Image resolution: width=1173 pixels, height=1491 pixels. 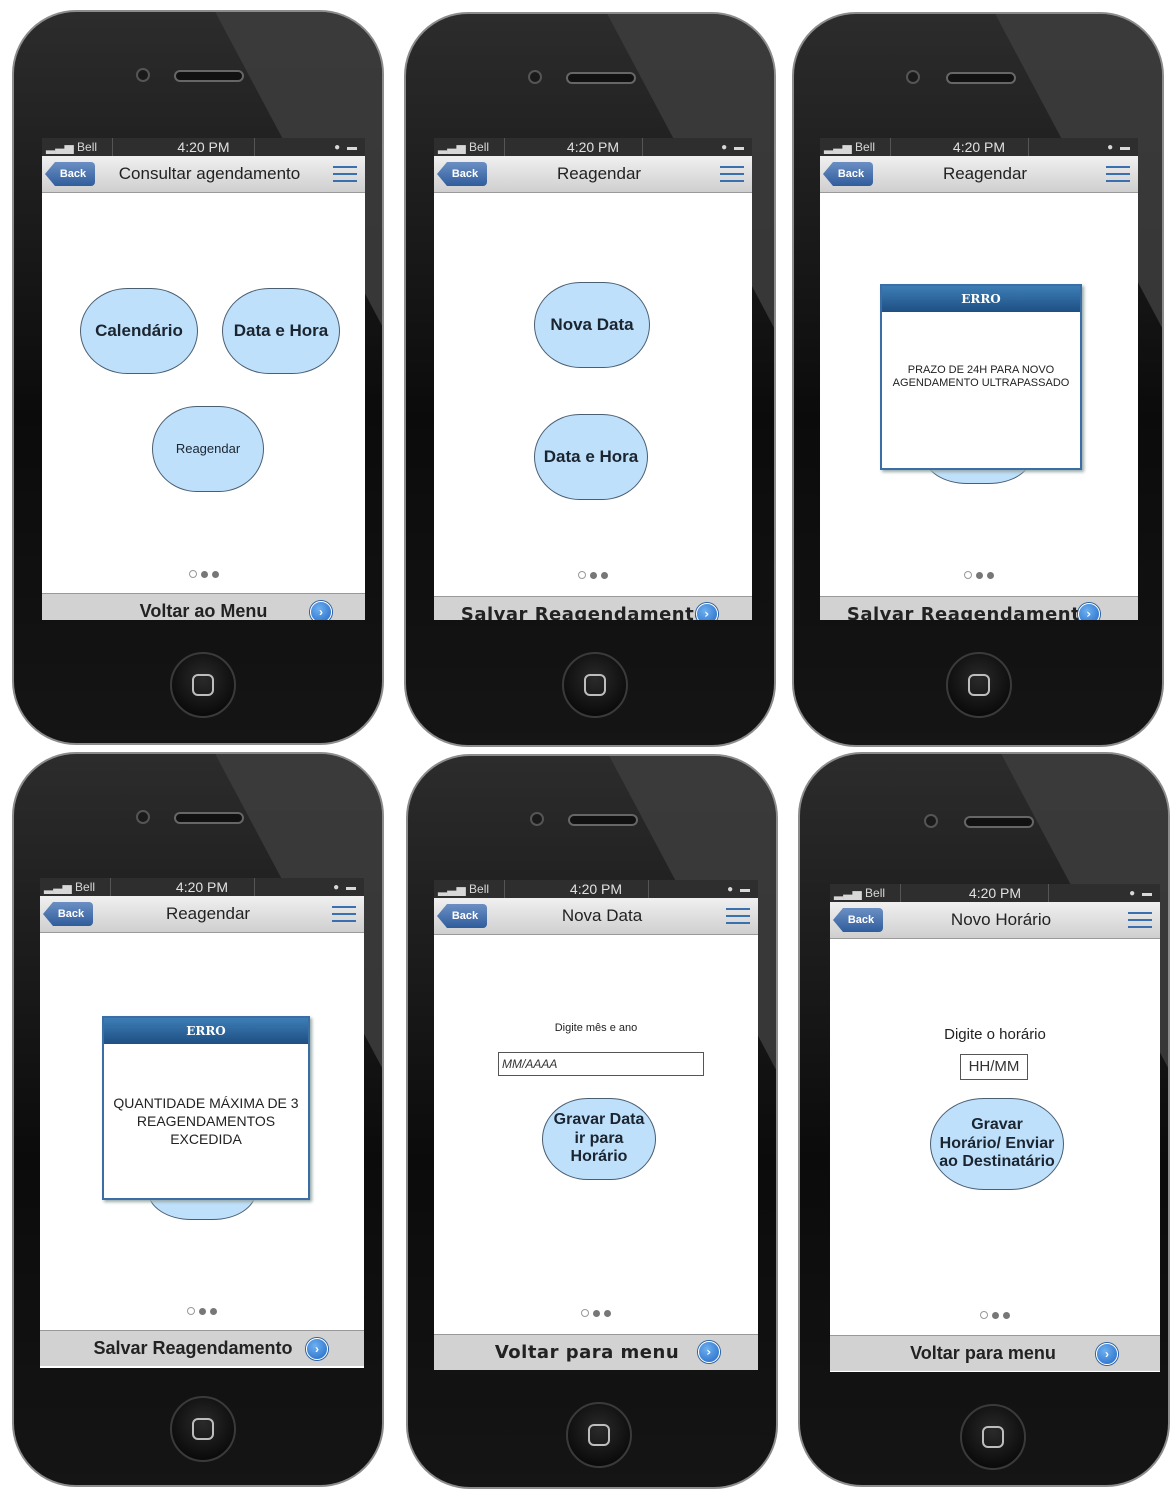 I want to click on month-year-input: MM/AAAA, so click(x=601, y=1064).